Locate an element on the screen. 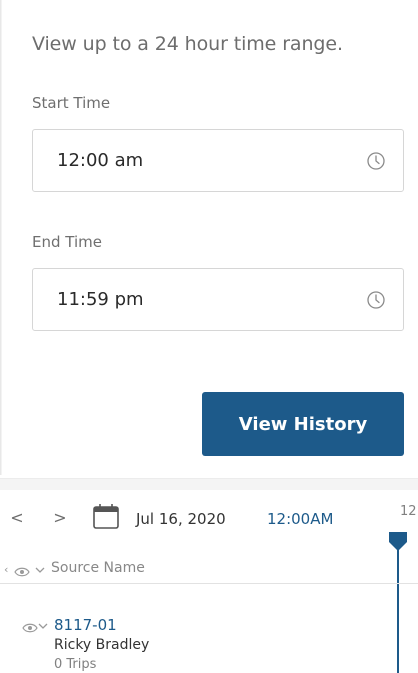 This screenshot has height=673, width=418. end-time-input: 11:59 pm is located at coordinates (218, 299).